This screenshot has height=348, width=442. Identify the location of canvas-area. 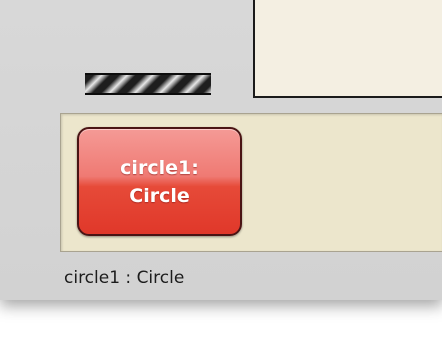
(347, 49).